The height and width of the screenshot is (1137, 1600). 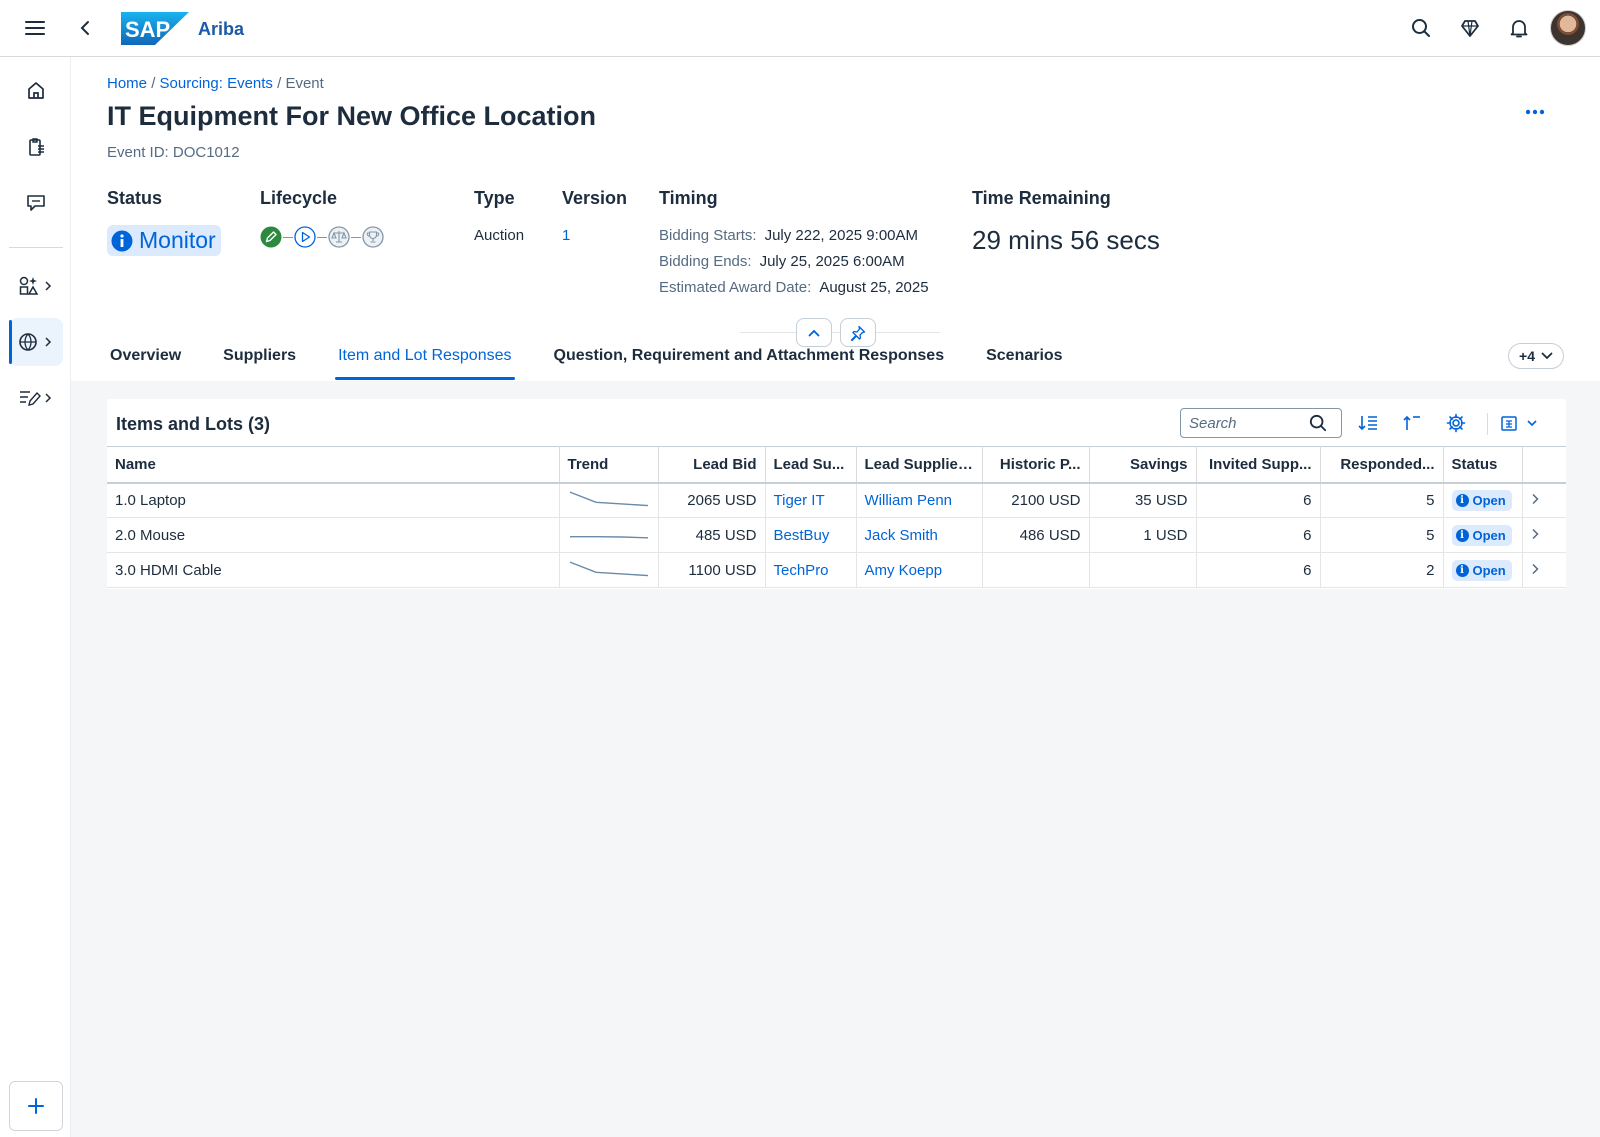 What do you see at coordinates (1024, 360) in the screenshot?
I see `tab-scenarios: Scenarios` at bounding box center [1024, 360].